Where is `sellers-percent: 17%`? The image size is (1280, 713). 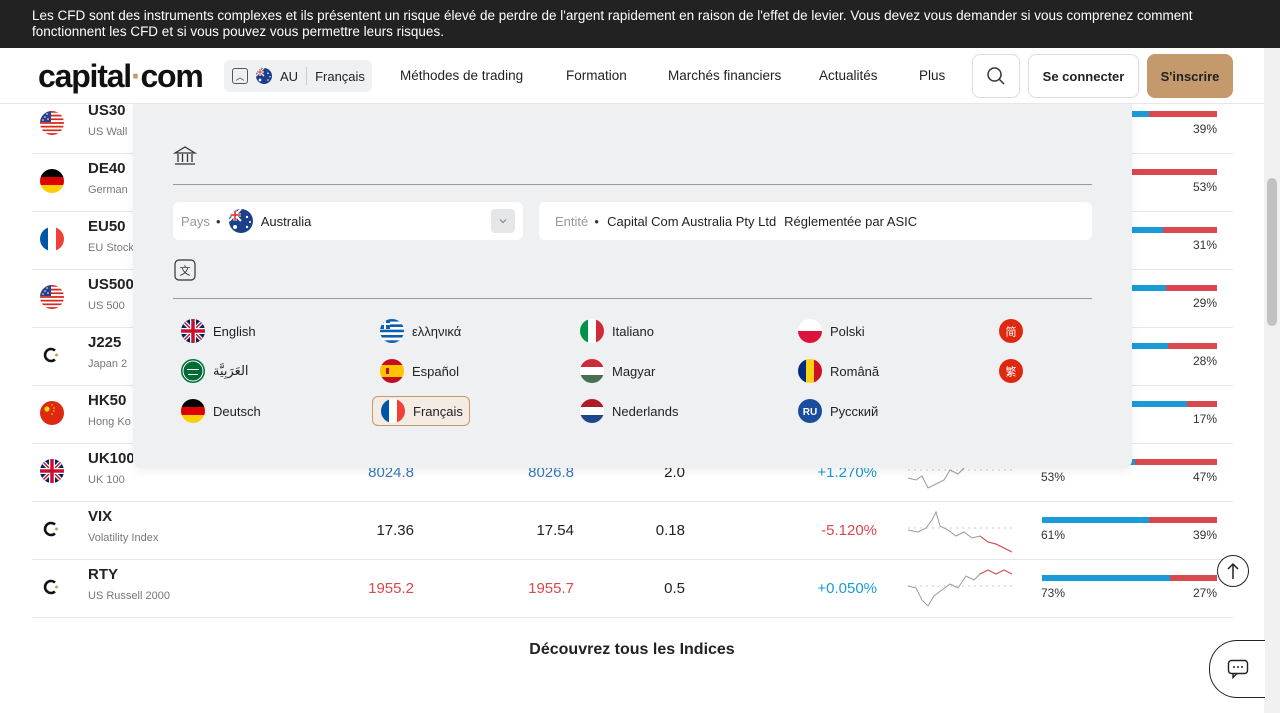 sellers-percent: 17% is located at coordinates (1204, 419).